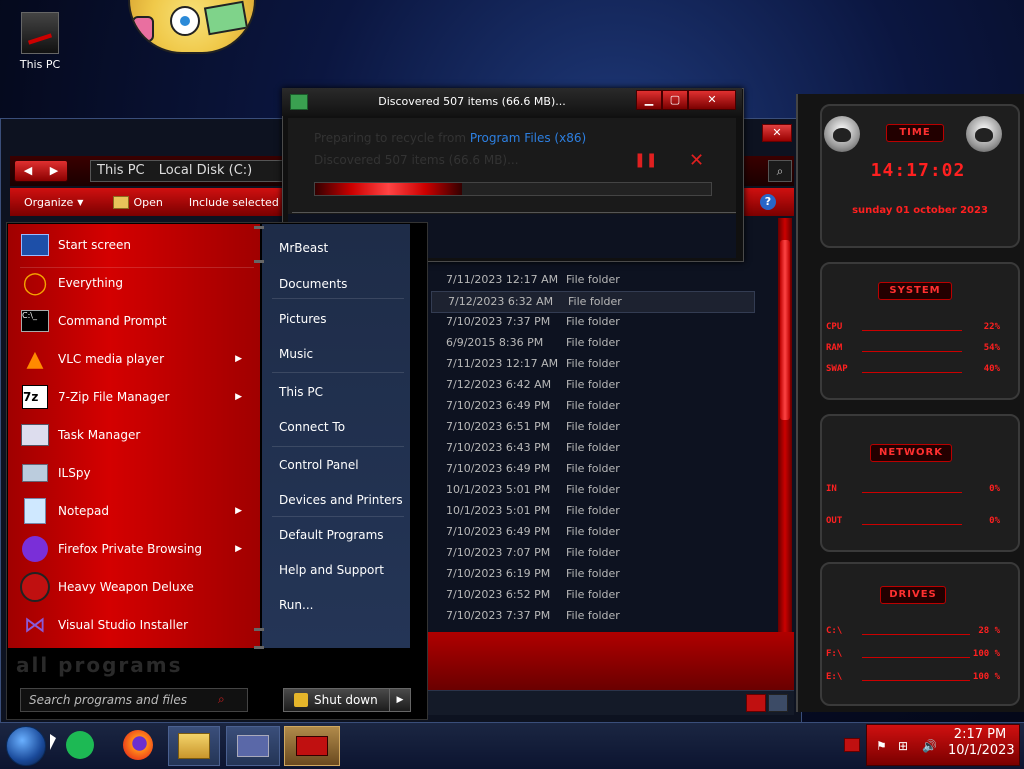 This screenshot has width=1024, height=769. What do you see at coordinates (590, 427) in the screenshot?
I see `table-row: 7/10/2023 6:51 PM File folder` at bounding box center [590, 427].